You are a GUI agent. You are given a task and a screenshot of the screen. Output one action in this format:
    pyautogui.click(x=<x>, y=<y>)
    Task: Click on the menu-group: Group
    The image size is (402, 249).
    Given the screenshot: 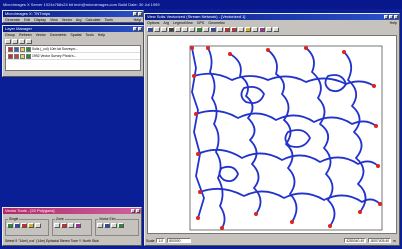 What is the action you would take?
    pyautogui.click(x=10, y=35)
    